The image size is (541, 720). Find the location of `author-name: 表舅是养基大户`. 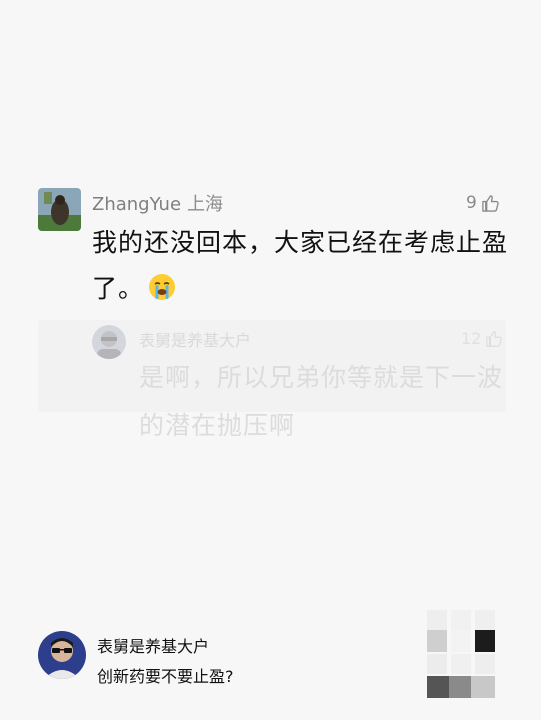

author-name: 表舅是养基大户 is located at coordinates (153, 646).